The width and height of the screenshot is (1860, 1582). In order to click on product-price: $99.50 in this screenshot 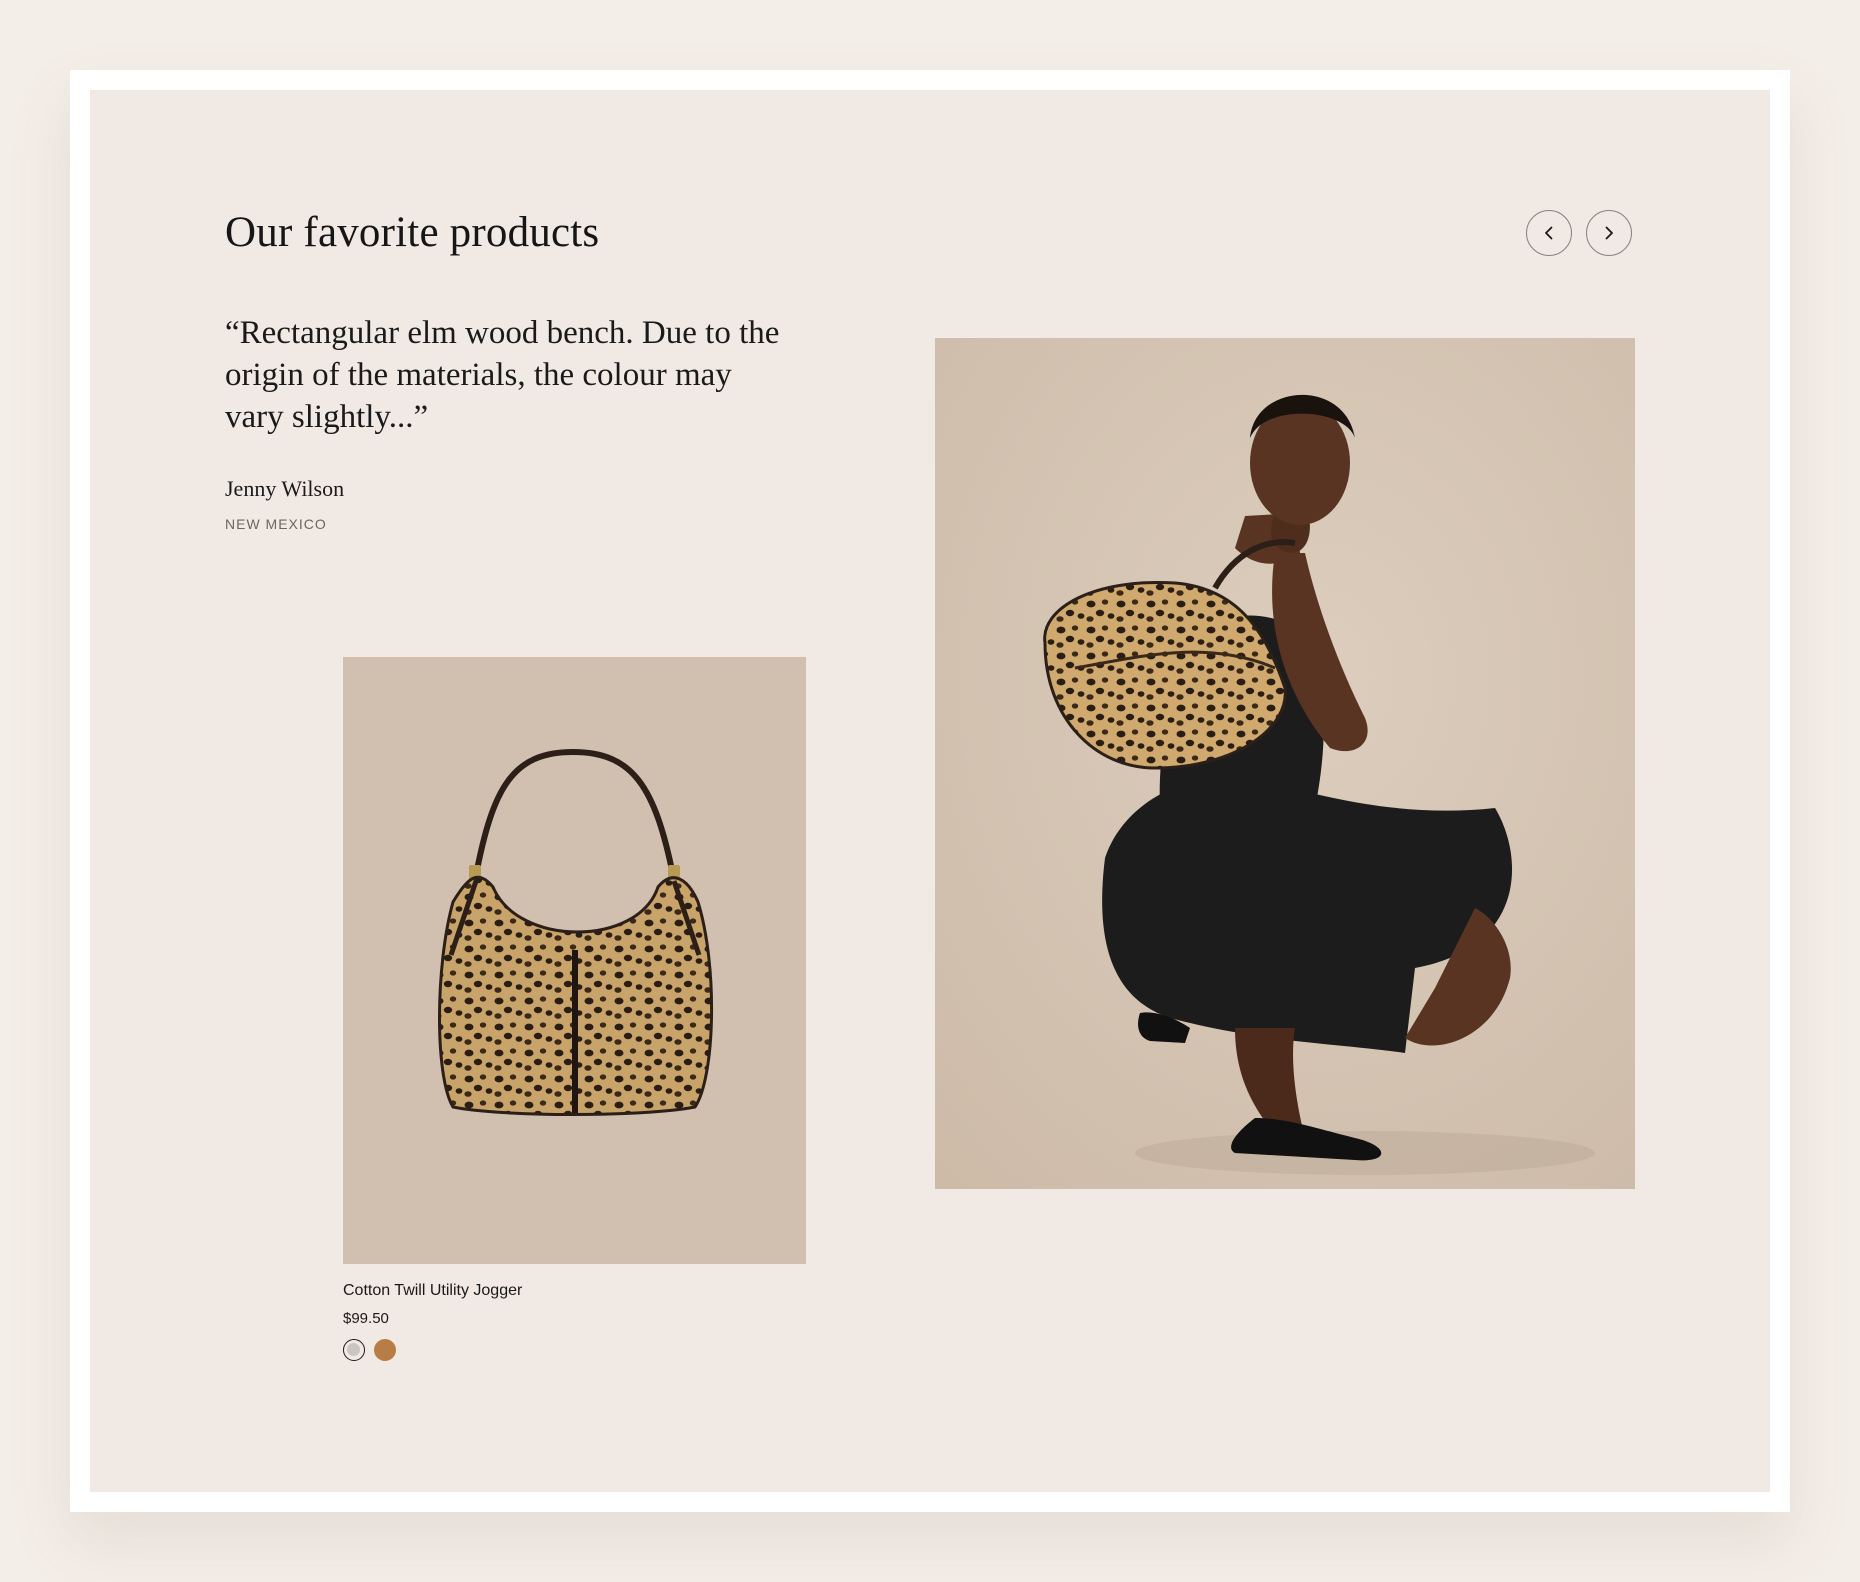, I will do `click(366, 1318)`.